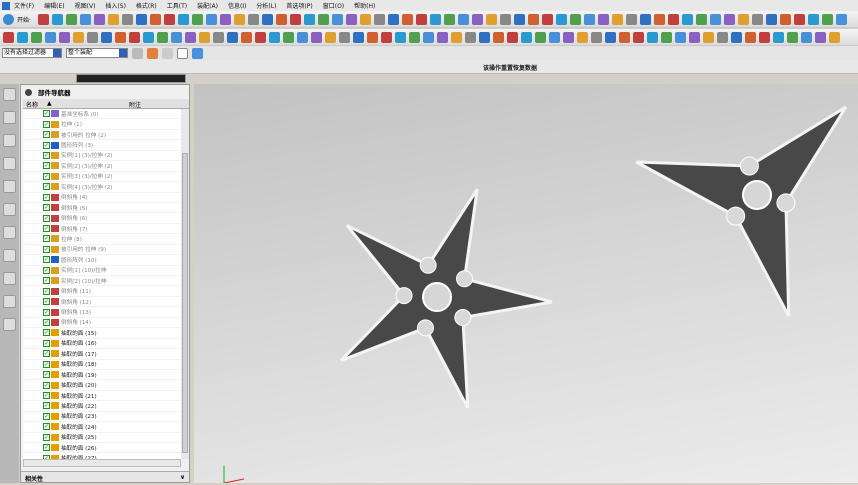 This screenshot has height=485, width=858. What do you see at coordinates (102, 333) in the screenshot?
I see `tree-item: ✓ 抽取的面 (15)` at bounding box center [102, 333].